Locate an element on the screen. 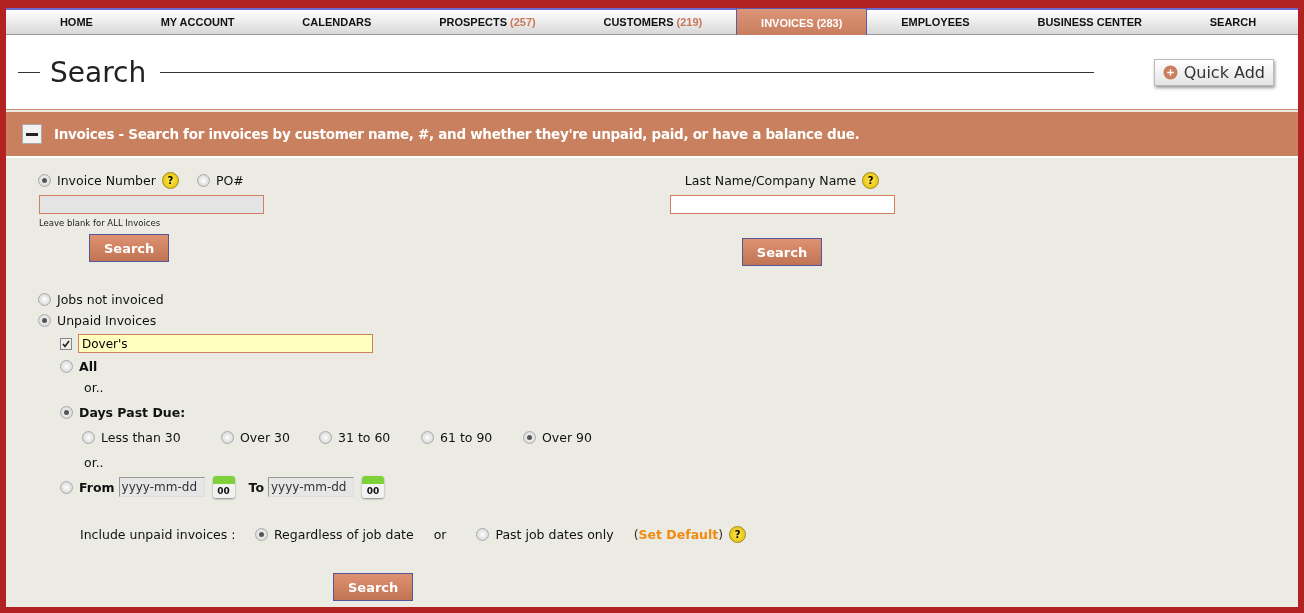 This screenshot has width=1304, height=613. customer-field: Dover's is located at coordinates (225, 343).